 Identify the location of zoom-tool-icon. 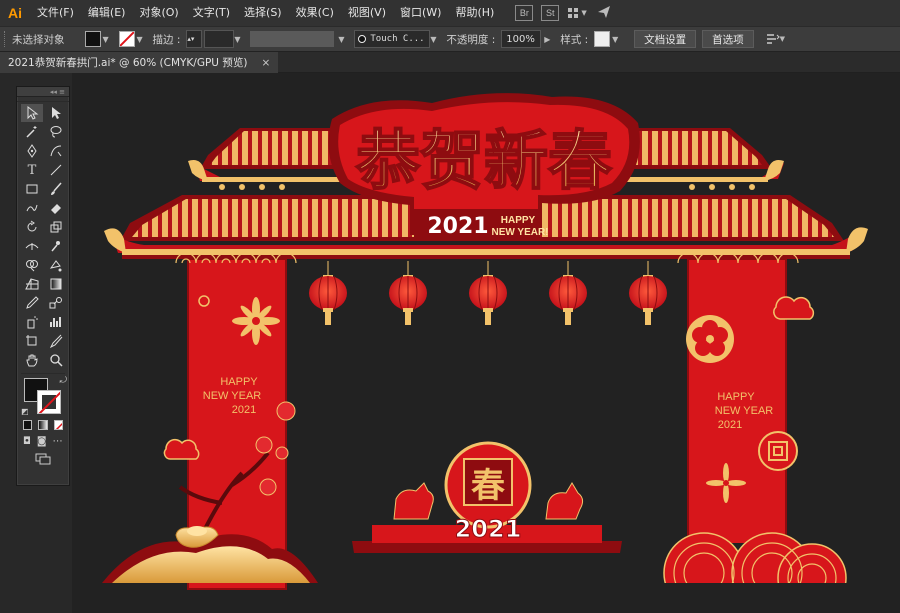
(56, 360).